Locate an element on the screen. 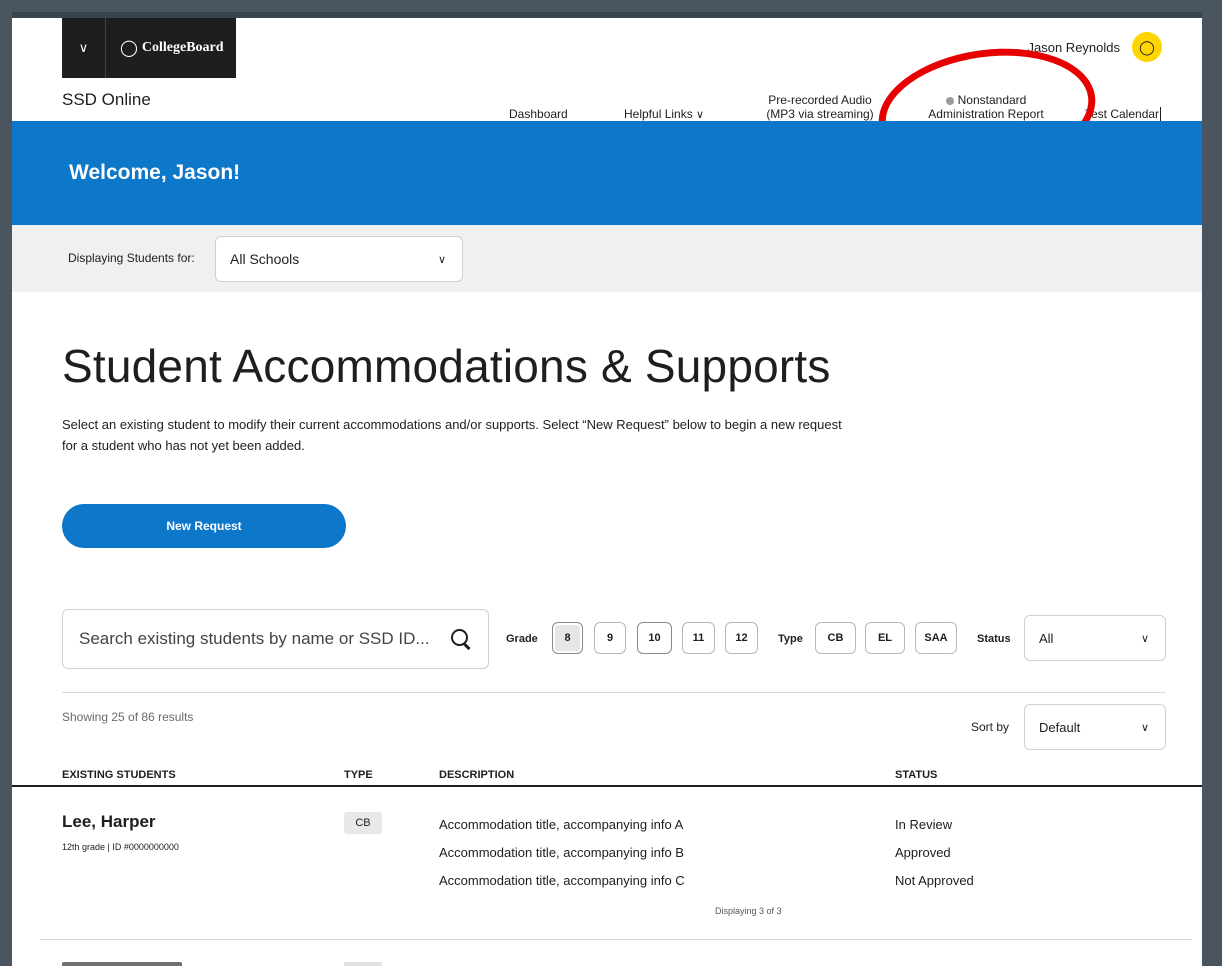 This screenshot has height=966, width=1222. collegeboard-logo: ∨ ◯ CollegeBoard is located at coordinates (149, 48).